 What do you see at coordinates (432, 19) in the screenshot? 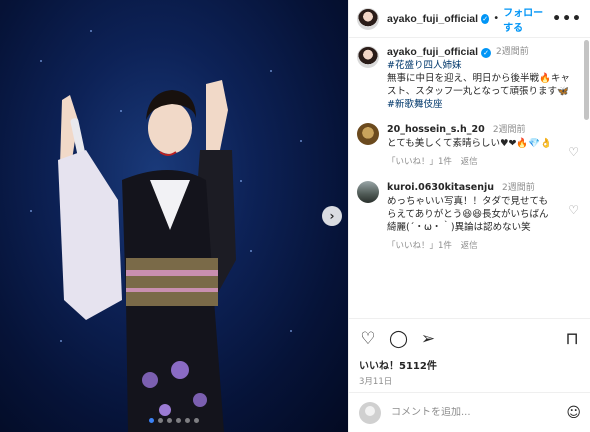
I see `author-username: ayako_fuji_official` at bounding box center [432, 19].